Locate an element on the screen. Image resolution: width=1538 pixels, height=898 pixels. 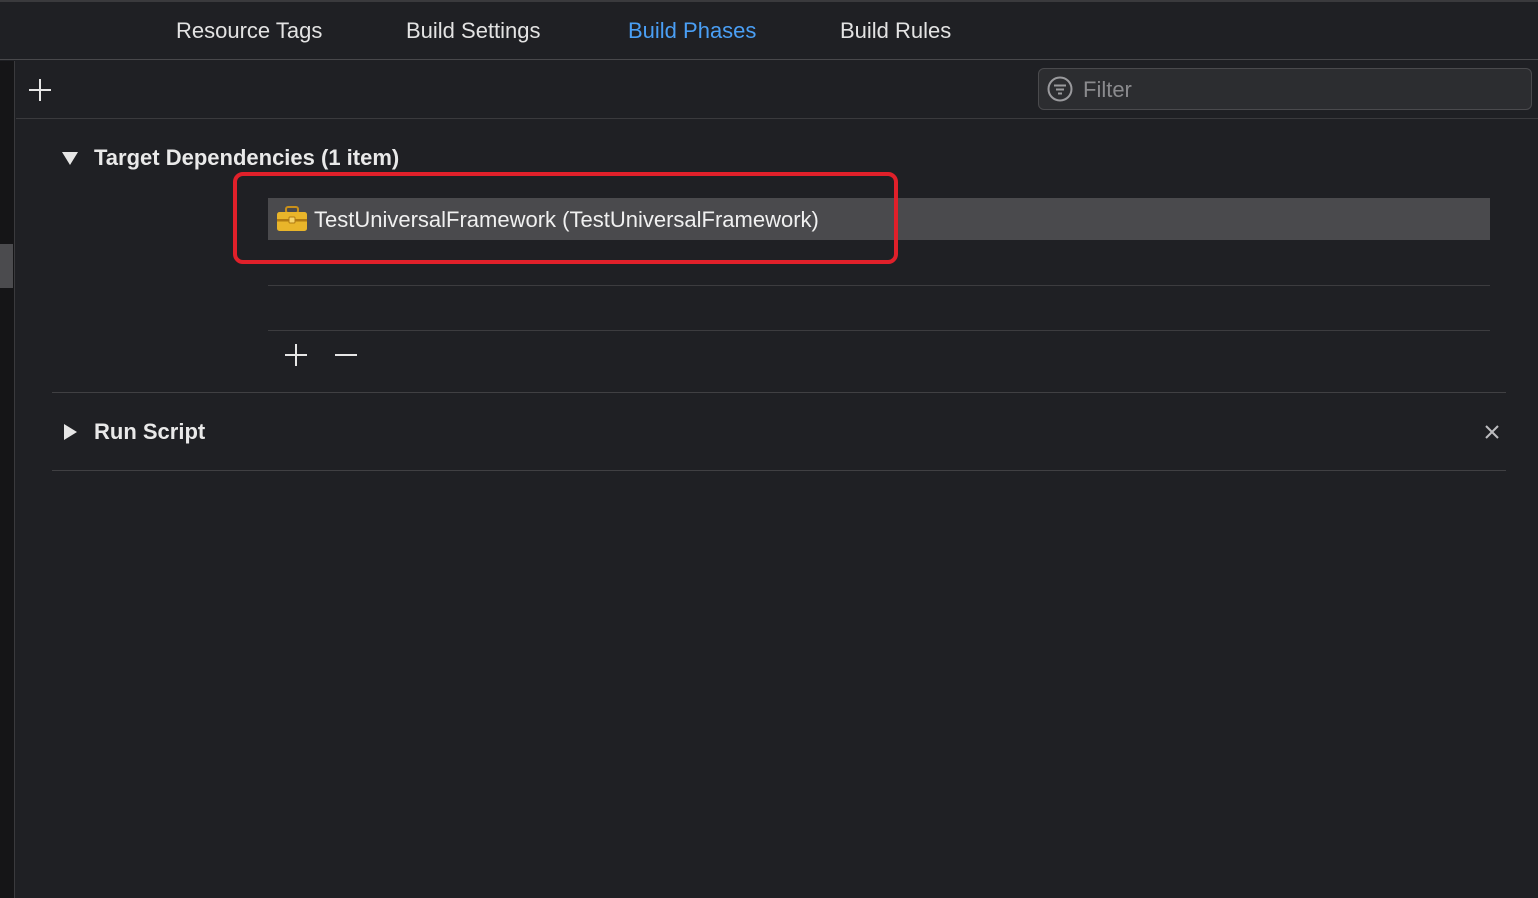
tab-build-rules: Build Rules is located at coordinates (895, 31).